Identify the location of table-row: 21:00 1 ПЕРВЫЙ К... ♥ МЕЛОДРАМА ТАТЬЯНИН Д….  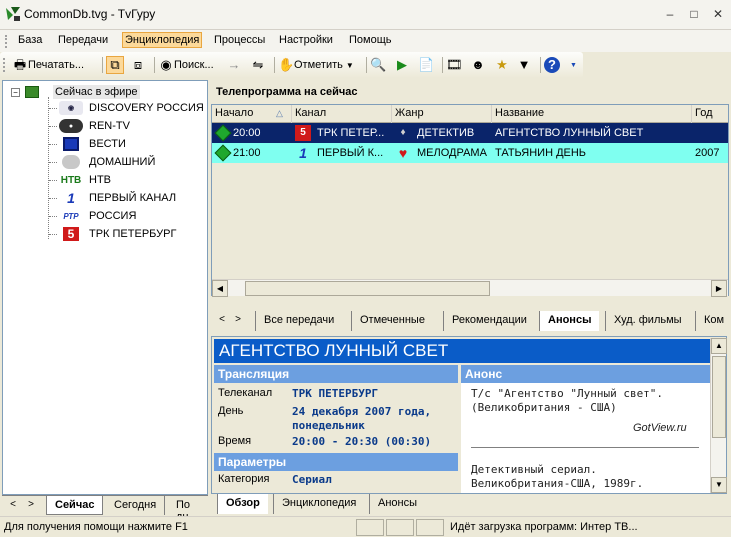
(470, 153).